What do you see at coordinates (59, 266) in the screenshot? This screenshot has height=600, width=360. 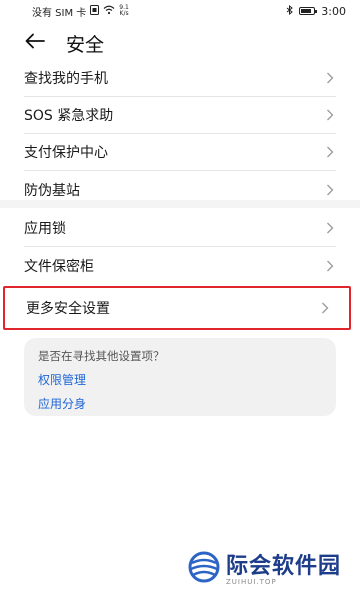 I see `list-item-label: 文件保密柜` at bounding box center [59, 266].